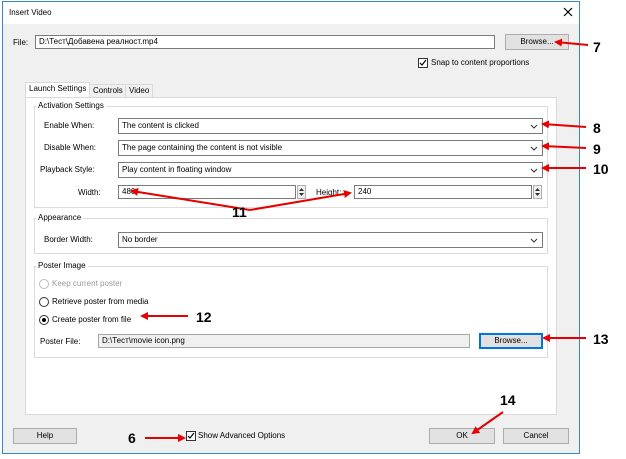 The width and height of the screenshot is (626, 459). Describe the element at coordinates (132, 438) in the screenshot. I see `callout-6: 6` at that location.